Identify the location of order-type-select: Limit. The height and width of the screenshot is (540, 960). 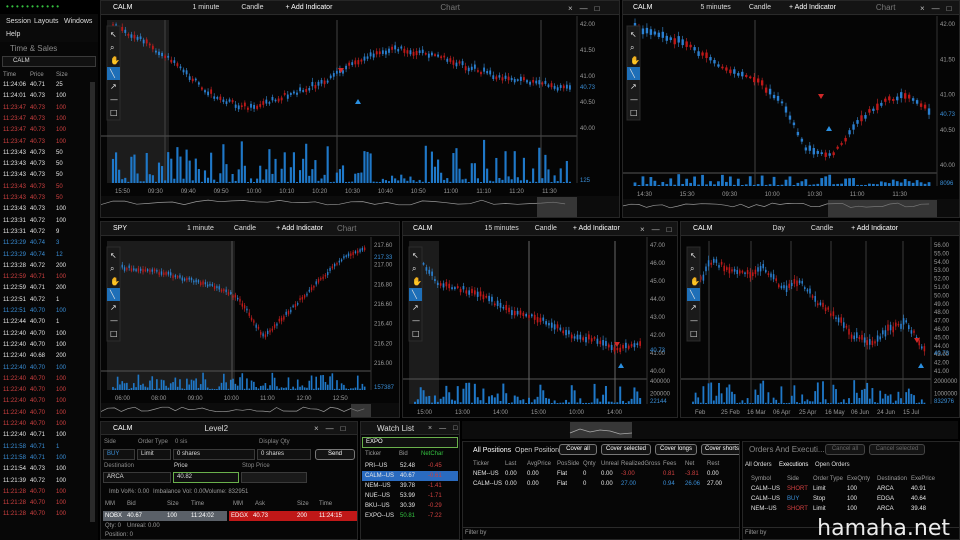
(154, 454).